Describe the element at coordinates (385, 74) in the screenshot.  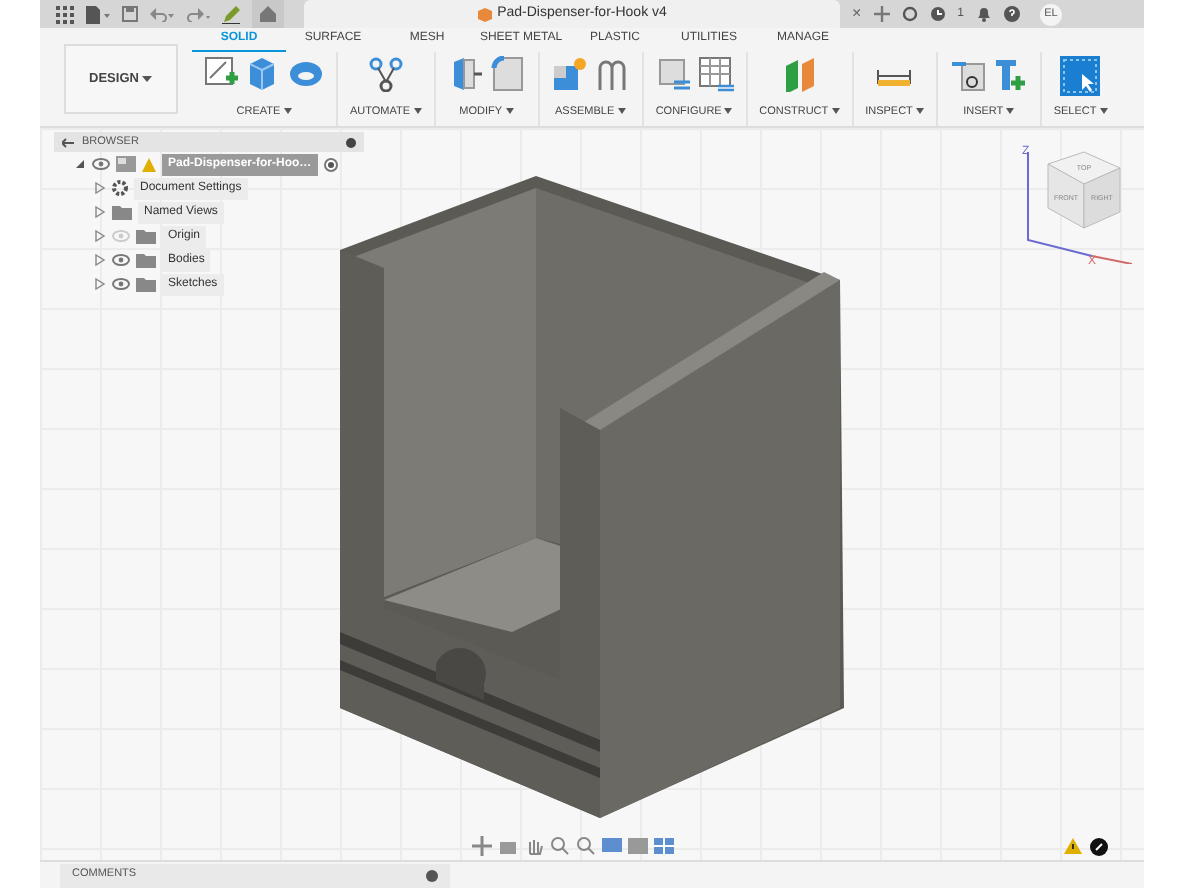
I see `automate-icon` at that location.